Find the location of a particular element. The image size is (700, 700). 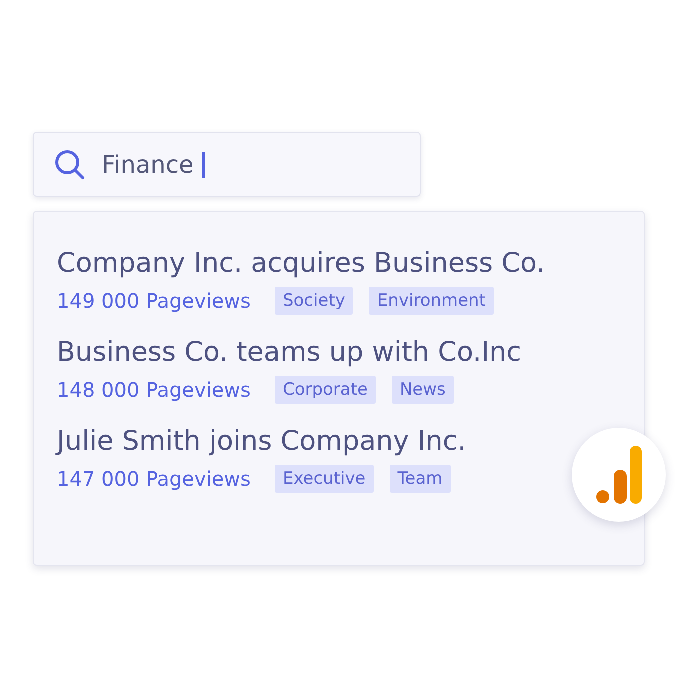

tag: News is located at coordinates (423, 390).